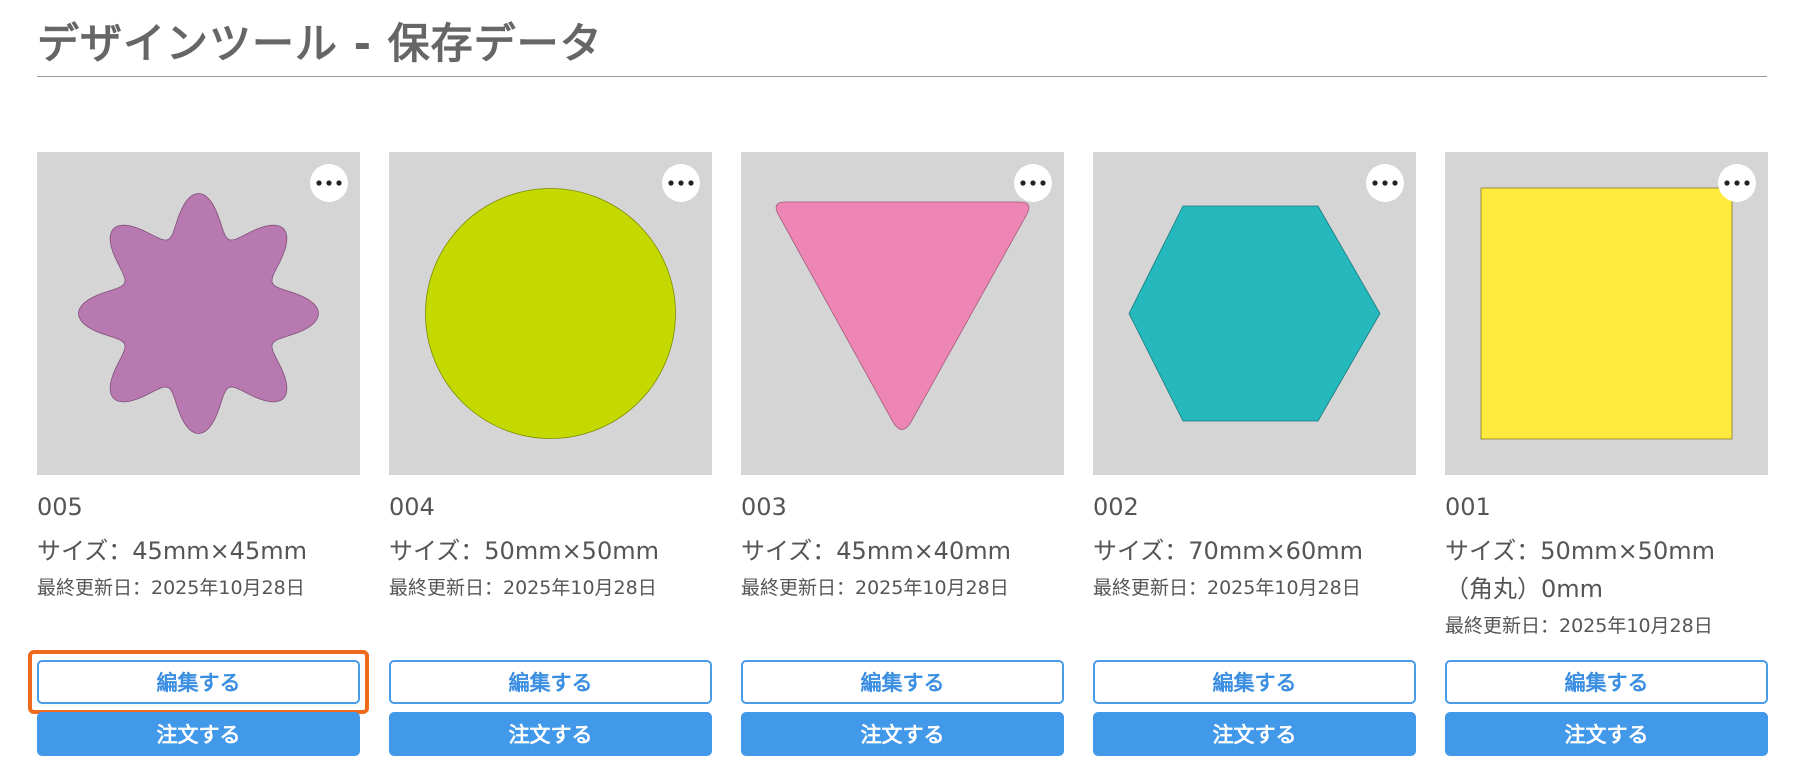 The height and width of the screenshot is (777, 1800). I want to click on design-size: サイズ：45mm×40mm, so click(876, 551).